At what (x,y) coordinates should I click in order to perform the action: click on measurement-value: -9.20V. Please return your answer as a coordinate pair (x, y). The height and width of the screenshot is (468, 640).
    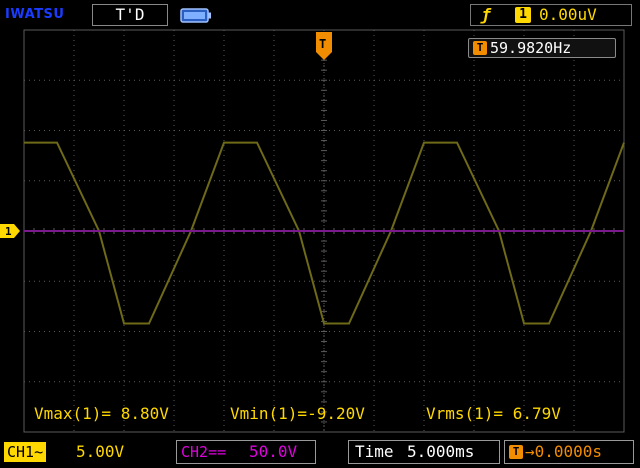
    Looking at the image, I should click on (336, 413).